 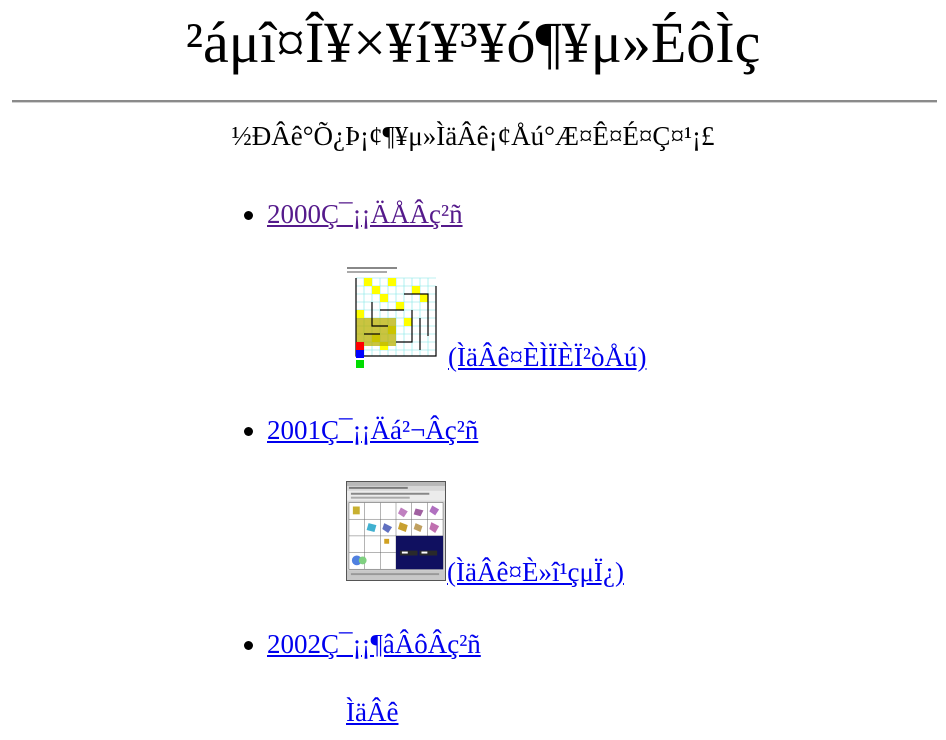 What do you see at coordinates (473, 136) in the screenshot?
I see `intro-text: ½ÐÂê°Õ¿Þ¡¢¶¥μ»ÌäÂê¡¢Åú°Æ¤Ê¤É¤Ç¤¹¡£` at bounding box center [473, 136].